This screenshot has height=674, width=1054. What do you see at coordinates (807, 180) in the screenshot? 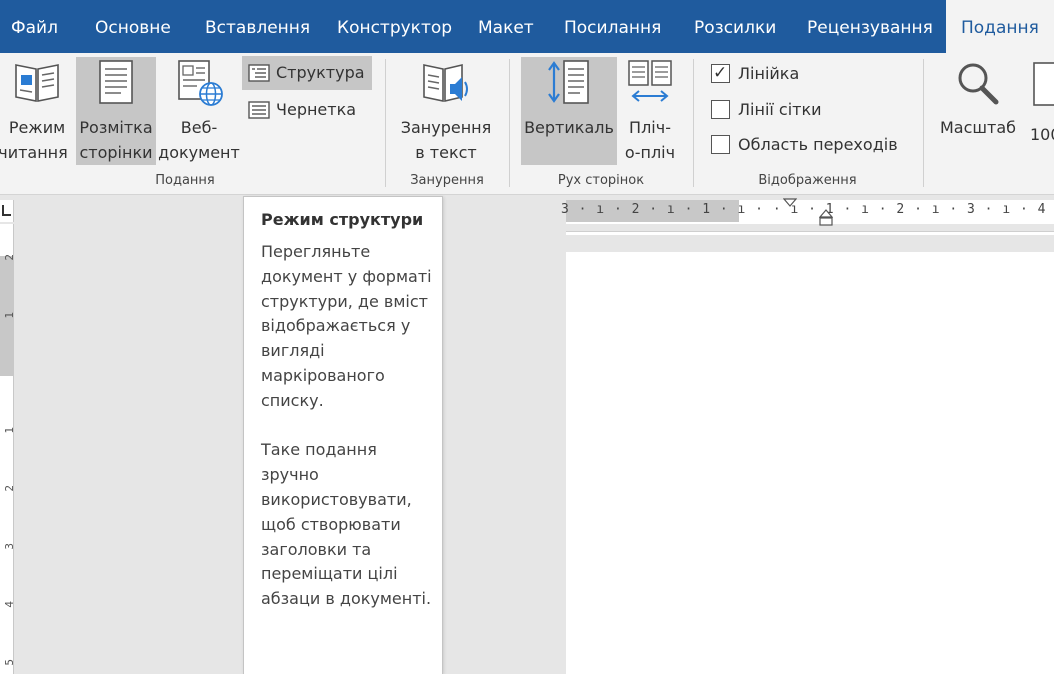
I see `show-group-label: Відображення` at bounding box center [807, 180].